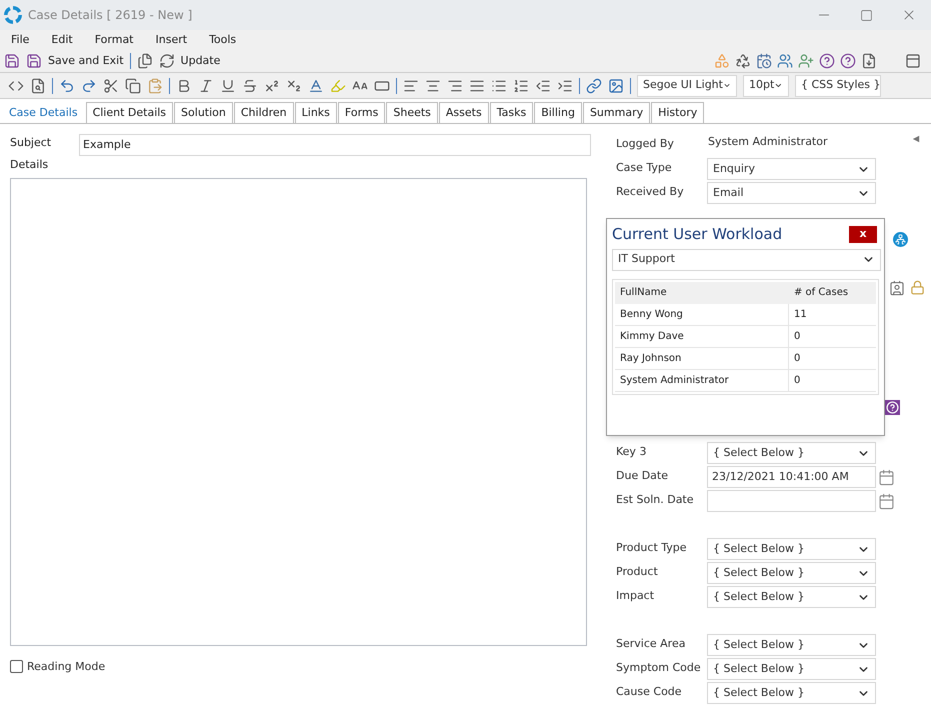 This screenshot has width=931, height=719. What do you see at coordinates (702, 336) in the screenshot?
I see `table-cell: Kimmy Dave` at bounding box center [702, 336].